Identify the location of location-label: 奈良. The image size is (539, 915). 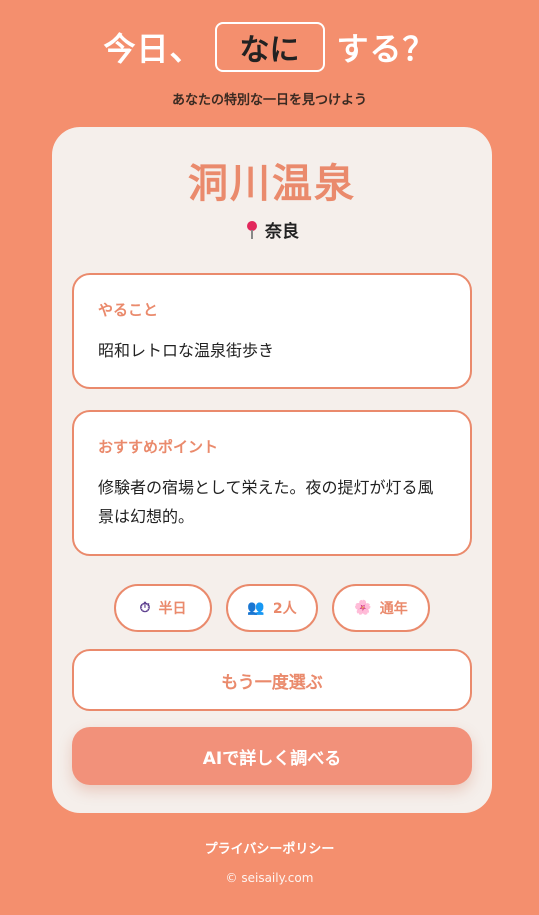
(282, 232).